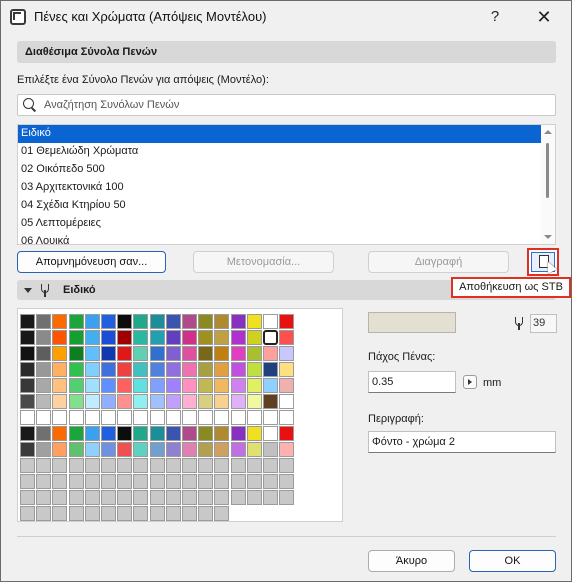 Image resolution: width=572 pixels, height=582 pixels. I want to click on list-scrollbar, so click(548, 184).